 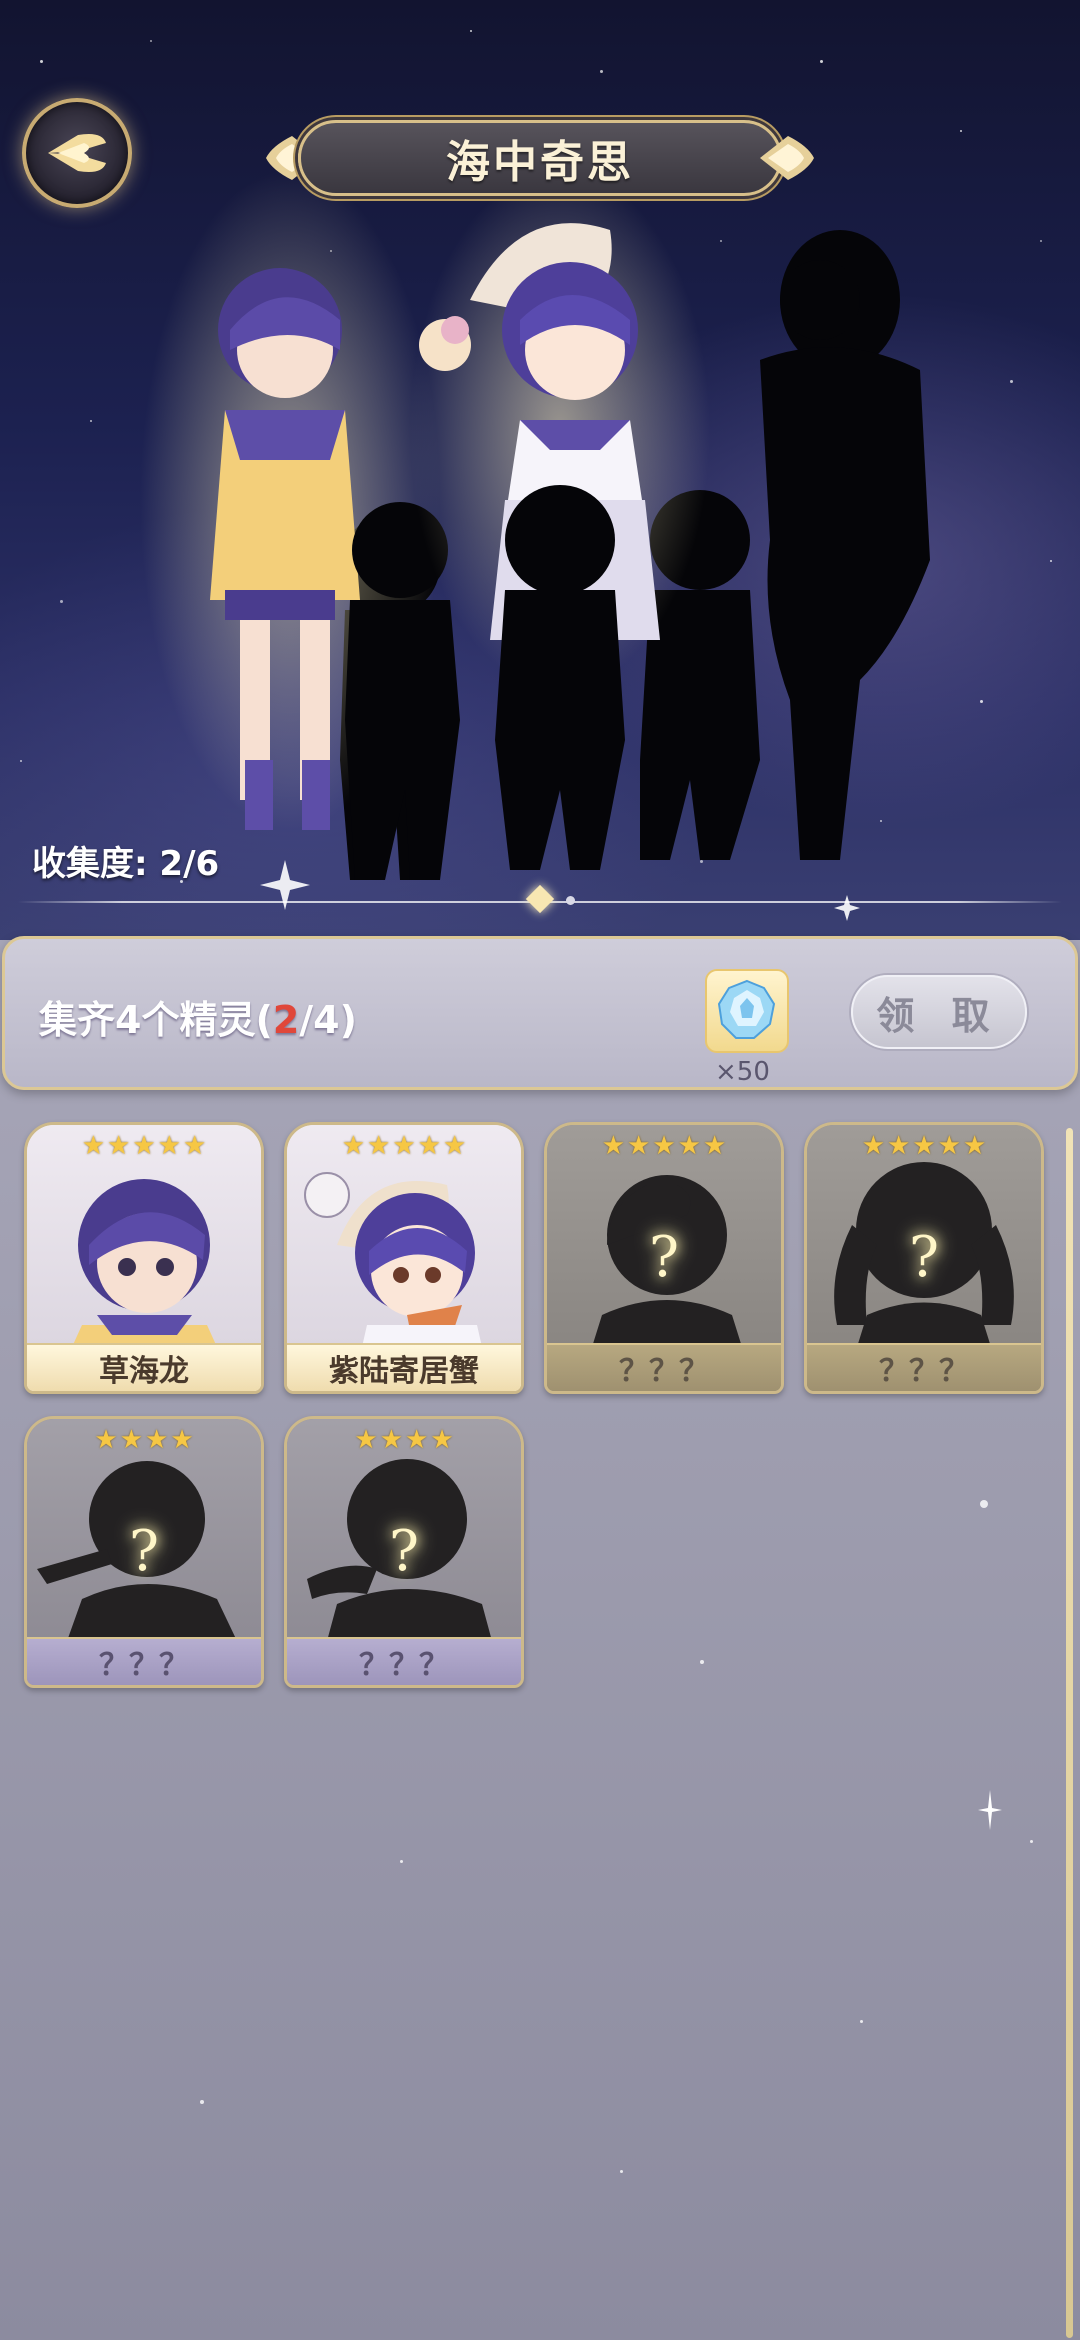 I want to click on page-title: 海中奇思, so click(x=540, y=162).